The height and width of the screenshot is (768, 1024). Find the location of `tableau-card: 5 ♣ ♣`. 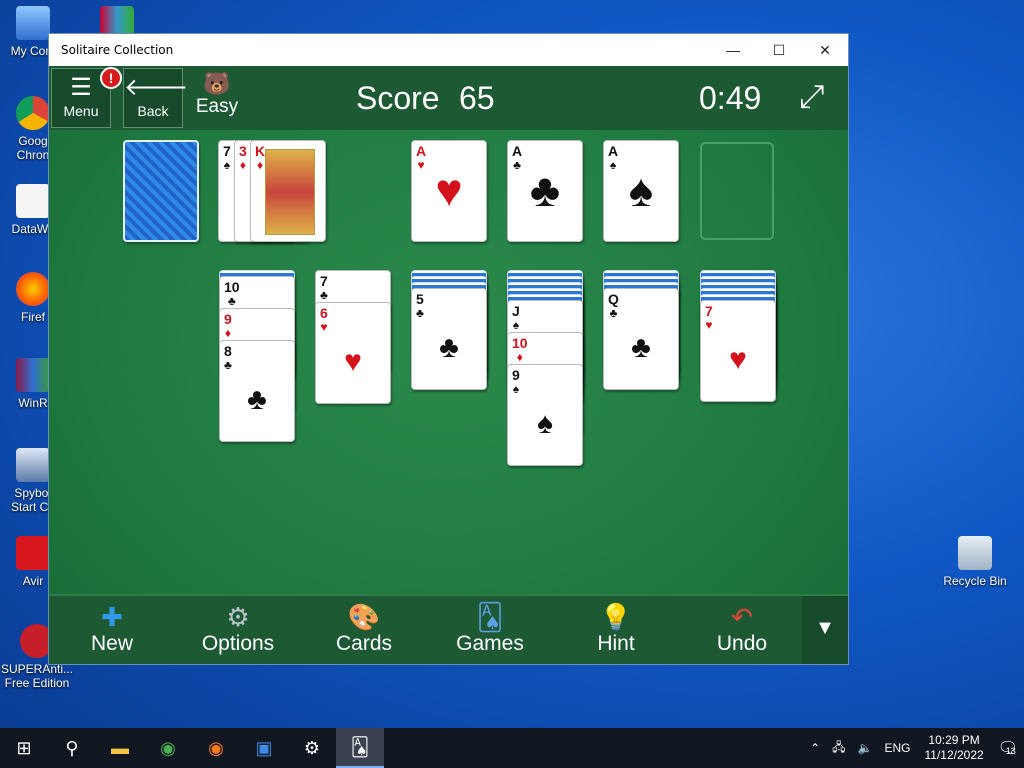

tableau-card: 5 ♣ ♣ is located at coordinates (449, 339).